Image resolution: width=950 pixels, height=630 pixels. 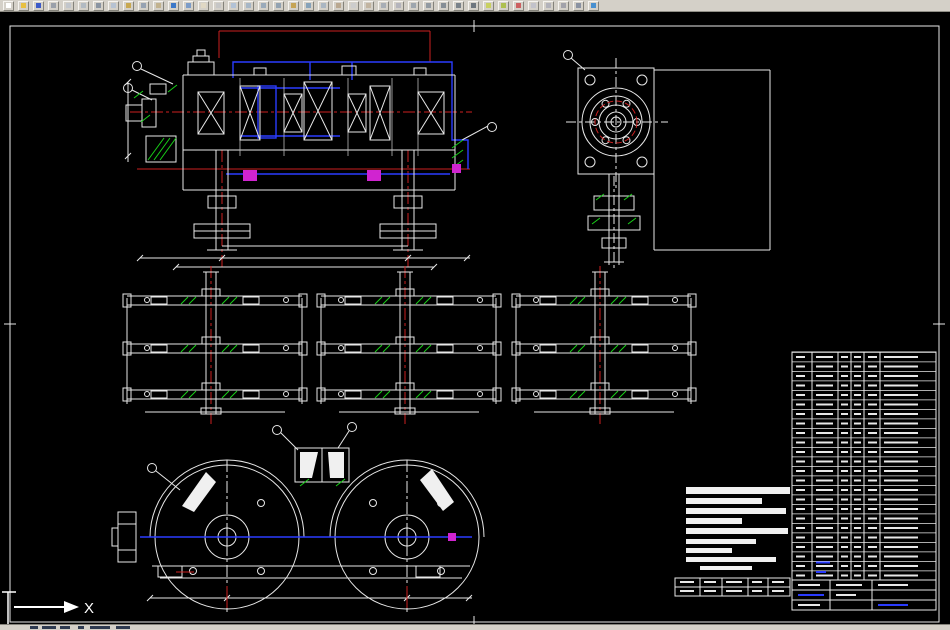 I want to click on ucs-x-label: X, so click(x=89, y=608).